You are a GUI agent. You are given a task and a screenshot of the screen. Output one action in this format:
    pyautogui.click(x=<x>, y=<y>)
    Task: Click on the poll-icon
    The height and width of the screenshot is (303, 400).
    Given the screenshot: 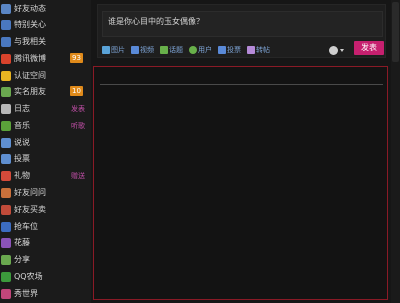 What is the action you would take?
    pyautogui.click(x=222, y=50)
    